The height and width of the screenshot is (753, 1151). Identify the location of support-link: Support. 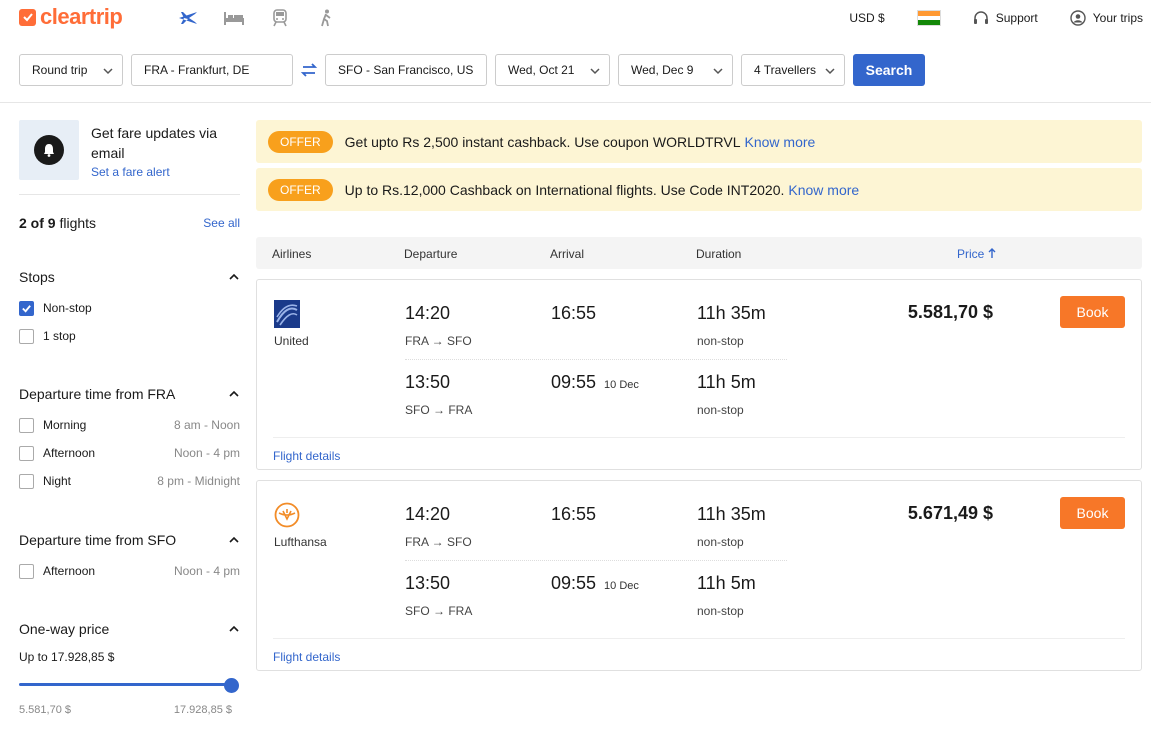
(1005, 18).